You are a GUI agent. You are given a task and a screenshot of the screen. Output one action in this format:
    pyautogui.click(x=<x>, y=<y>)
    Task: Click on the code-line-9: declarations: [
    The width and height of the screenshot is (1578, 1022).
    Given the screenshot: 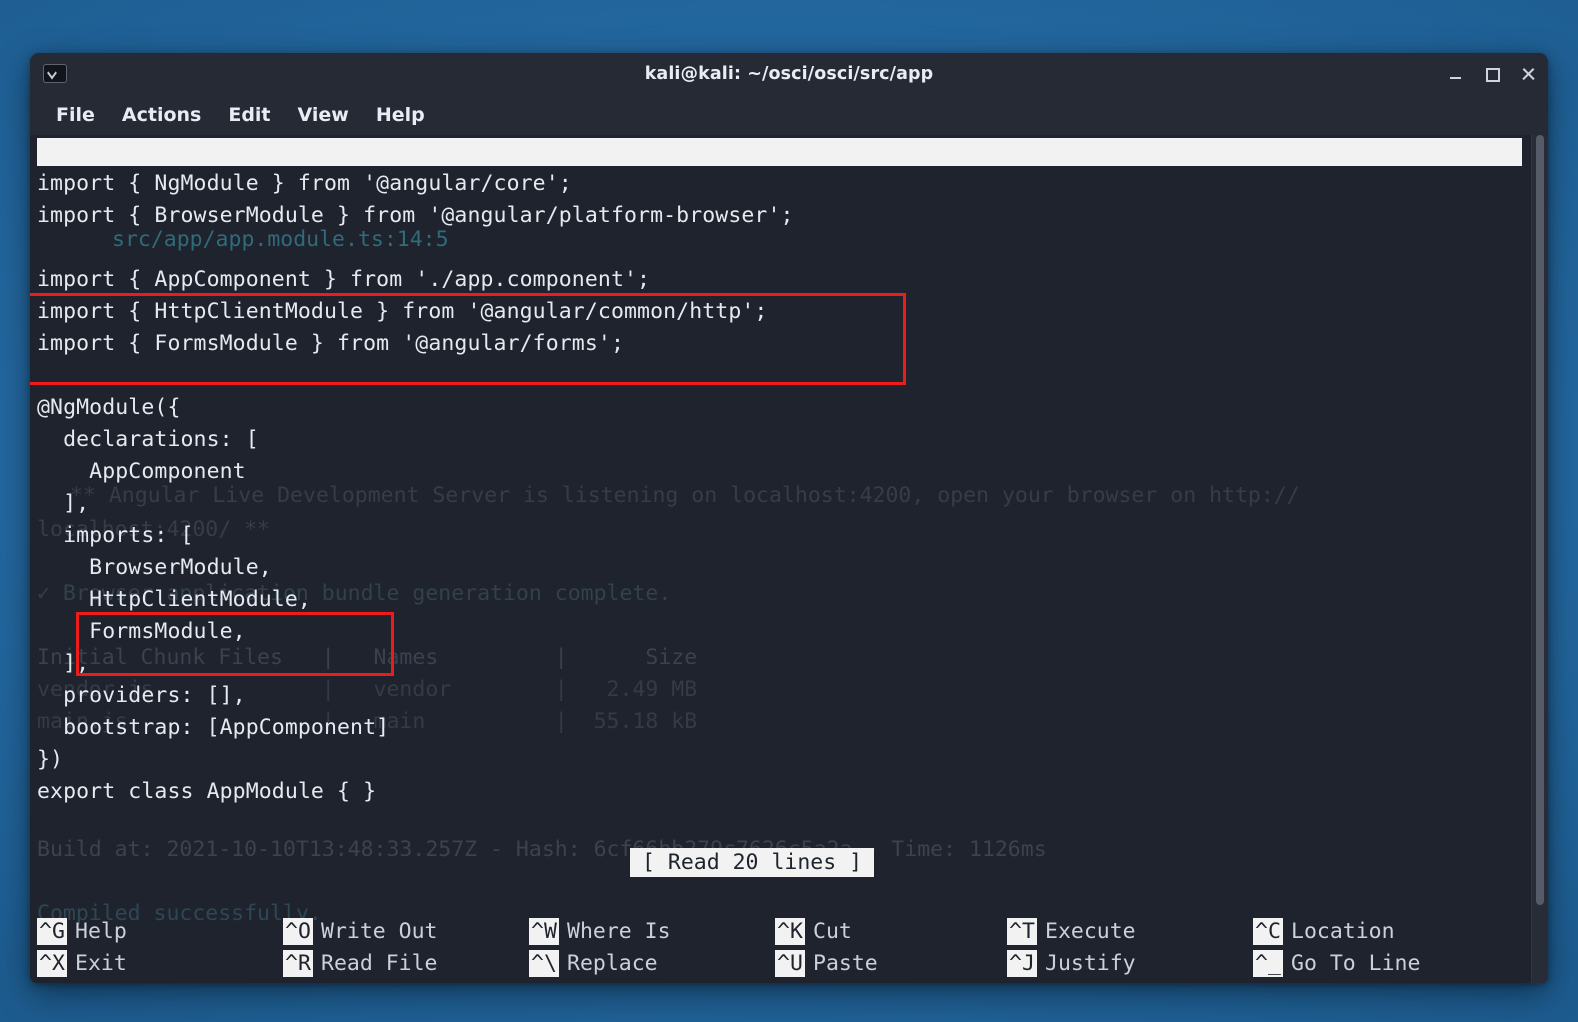 What is the action you would take?
    pyautogui.click(x=148, y=439)
    